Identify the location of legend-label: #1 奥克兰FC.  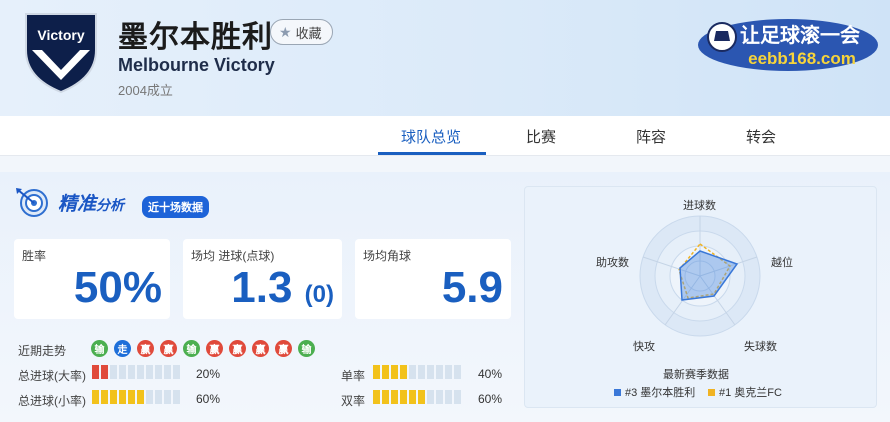
(750, 393).